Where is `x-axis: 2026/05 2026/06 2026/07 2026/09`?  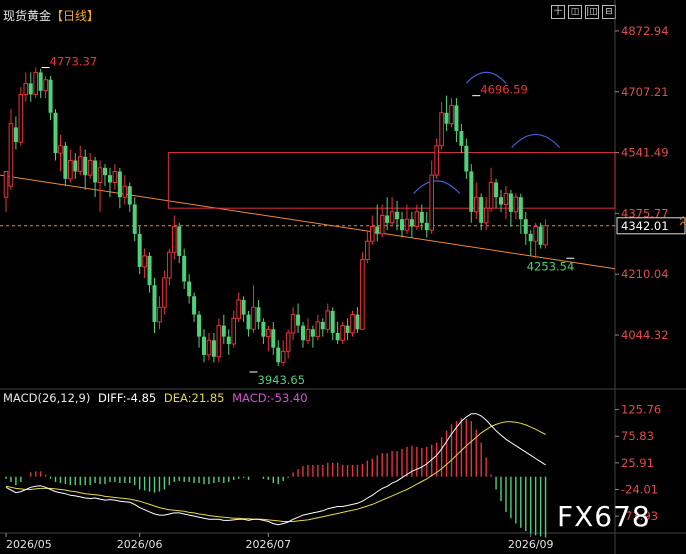 x-axis: 2026/05 2026/06 2026/07 2026/09 is located at coordinates (279, 542).